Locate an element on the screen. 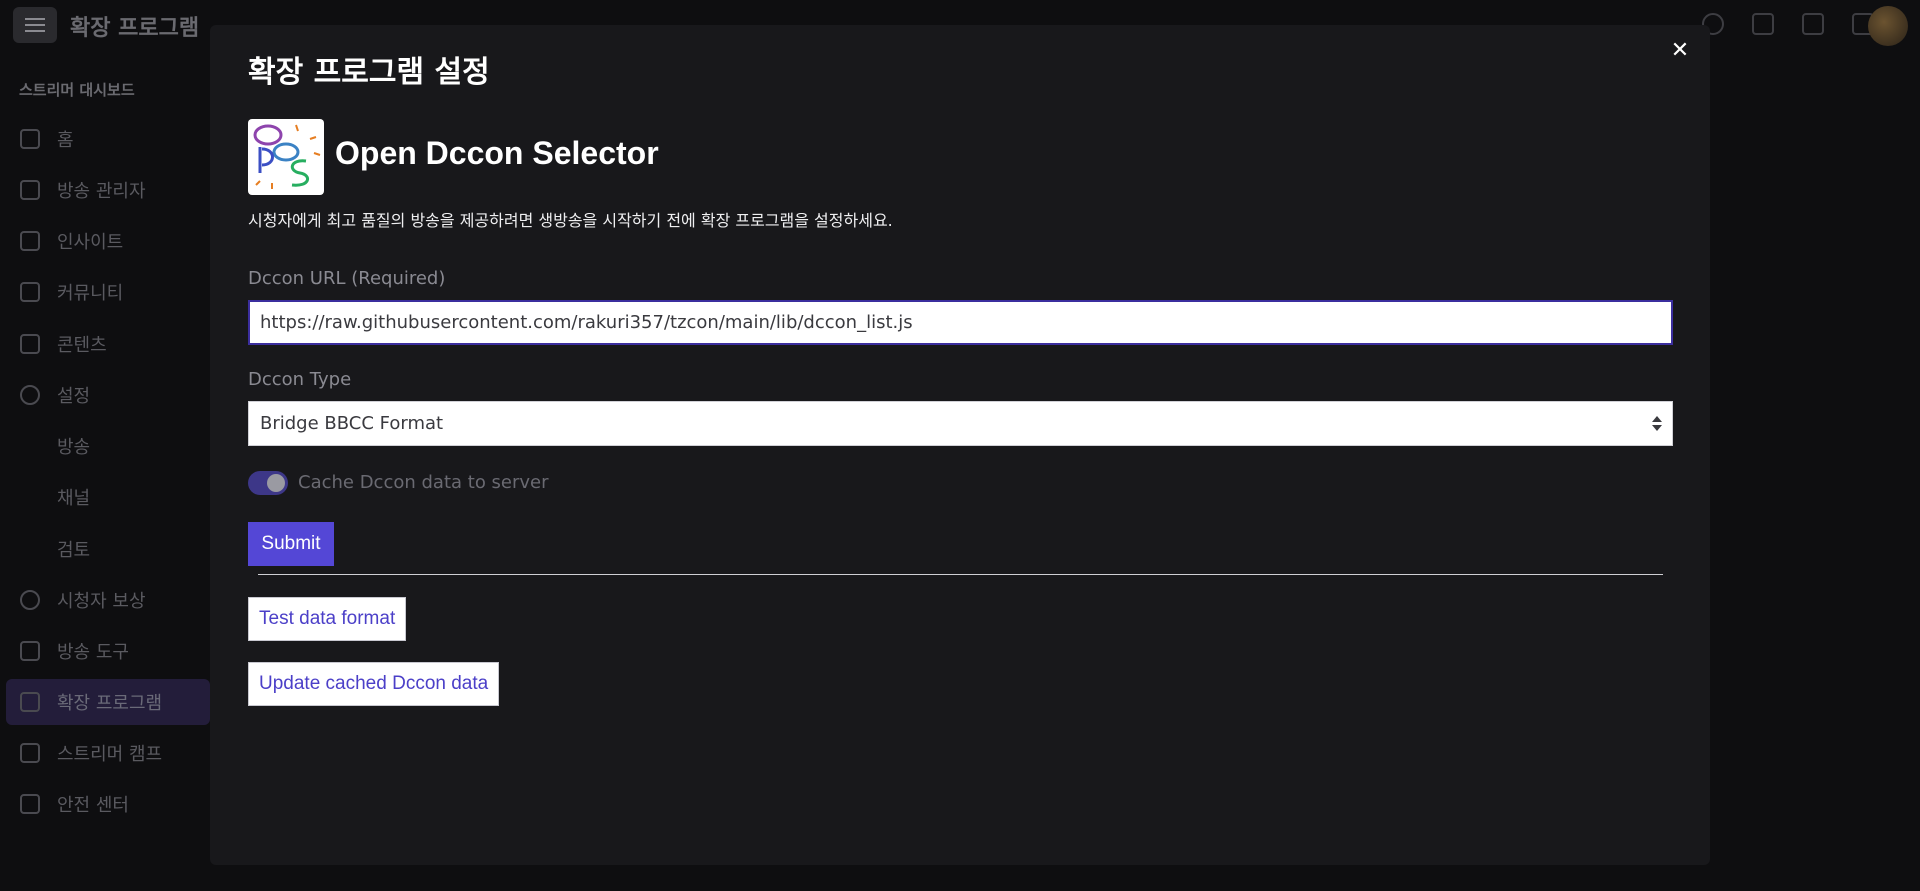  cache-toggle-label: Cache Dccon data to server is located at coordinates (423, 482).